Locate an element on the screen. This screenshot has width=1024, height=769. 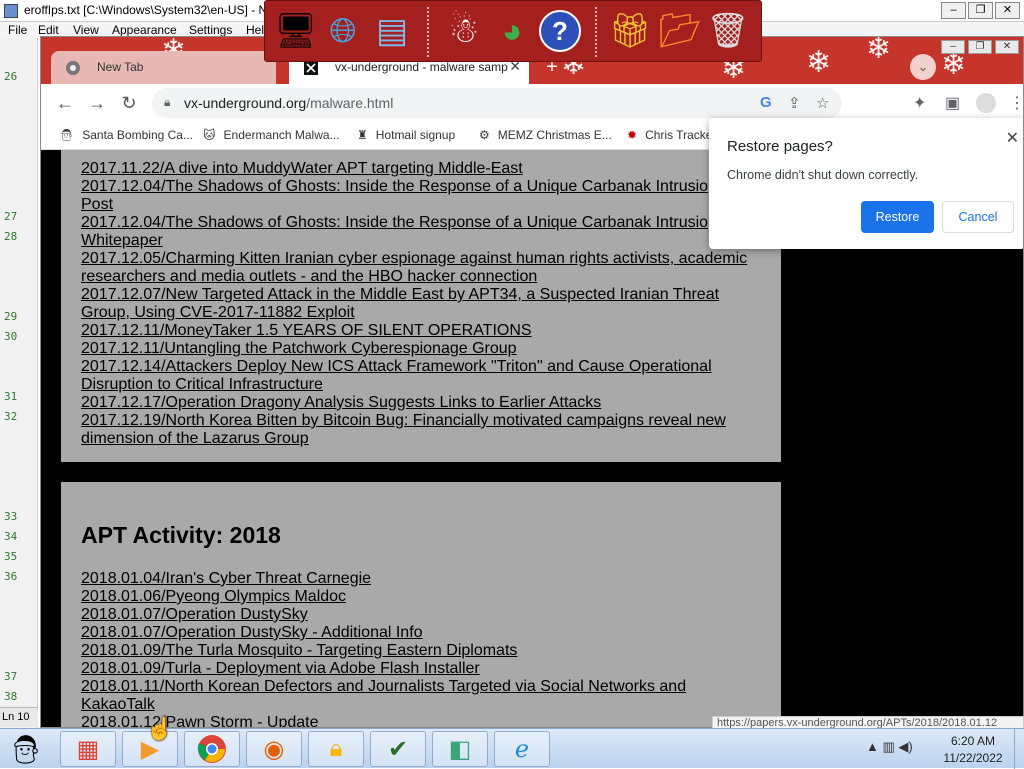
cancel-button: Cancel is located at coordinates (978, 217).